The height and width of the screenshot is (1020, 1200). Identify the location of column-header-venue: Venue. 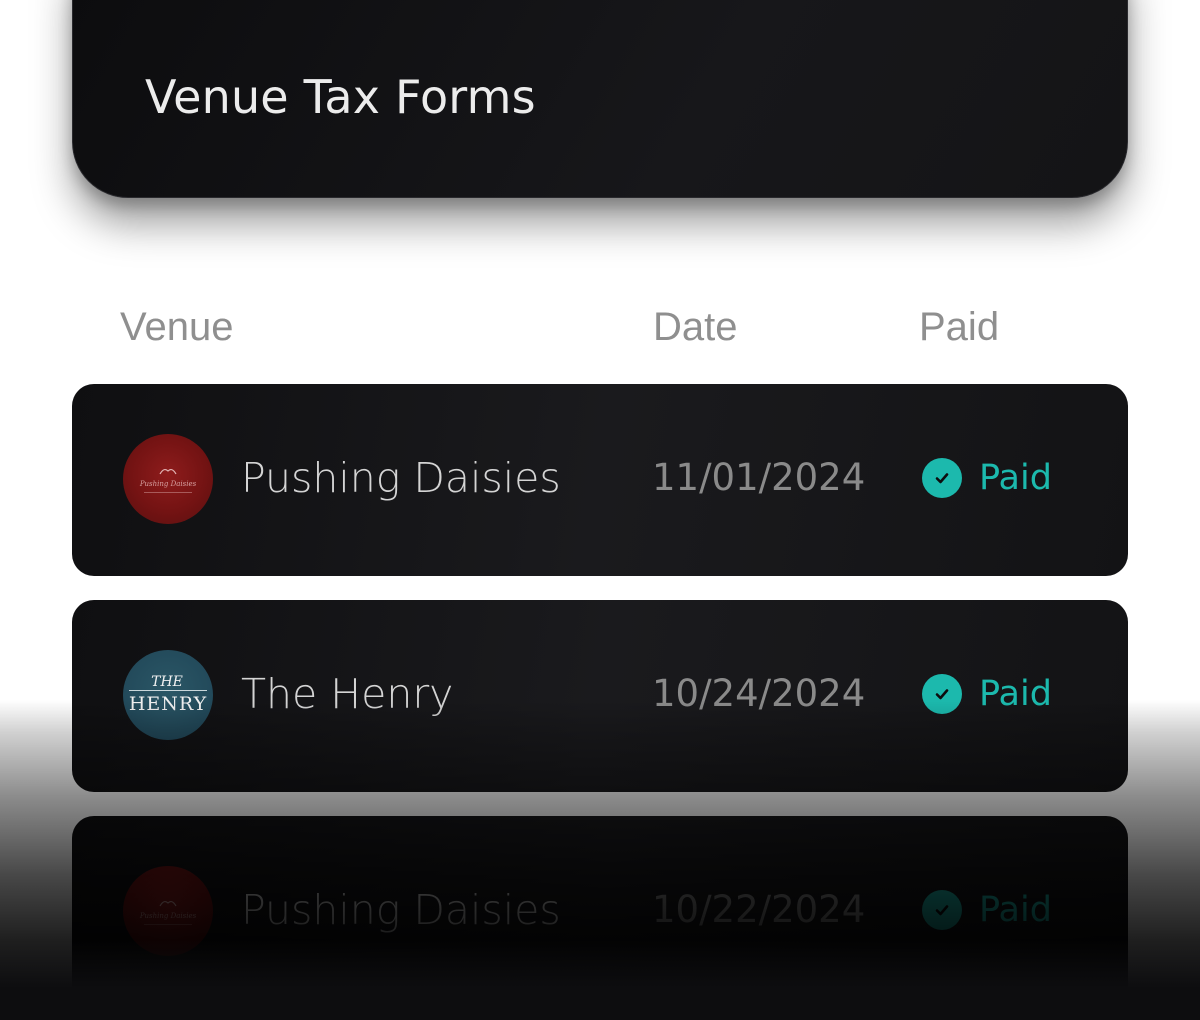
(176, 327).